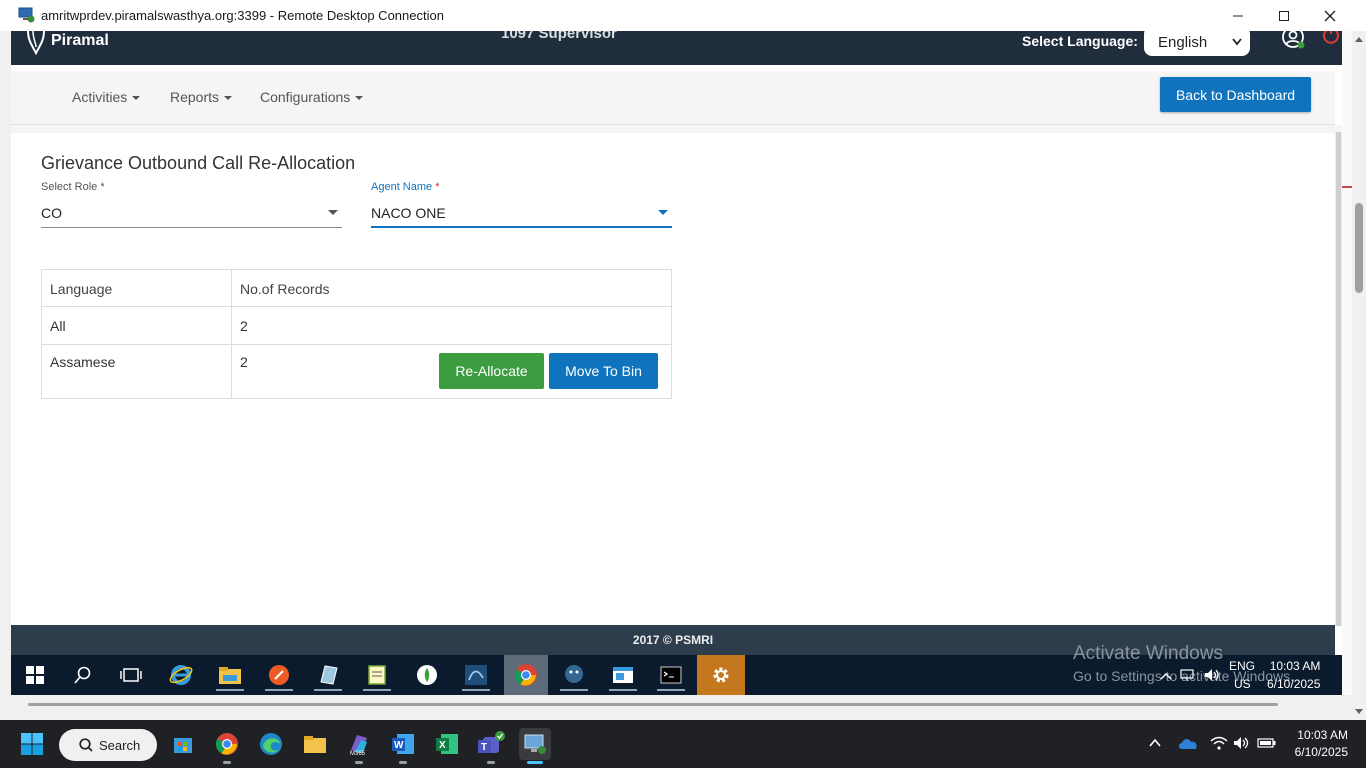 The height and width of the screenshot is (768, 1366). What do you see at coordinates (1359, 248) in the screenshot?
I see `rdp-vertical-scroll-thumb` at bounding box center [1359, 248].